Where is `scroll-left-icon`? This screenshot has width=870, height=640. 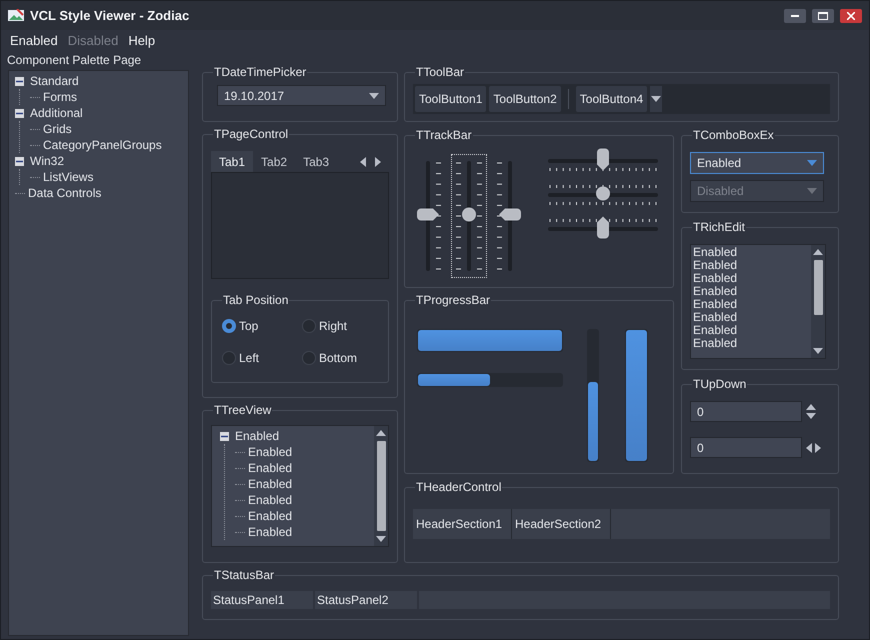
scroll-left-icon is located at coordinates (363, 161).